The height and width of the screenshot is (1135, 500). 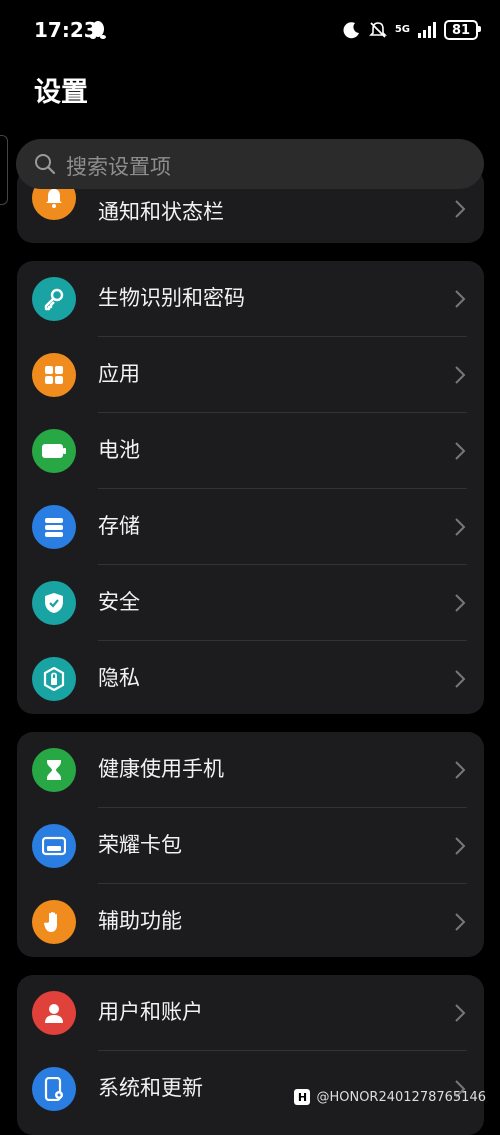 I want to click on moon-icon, so click(x=351, y=30).